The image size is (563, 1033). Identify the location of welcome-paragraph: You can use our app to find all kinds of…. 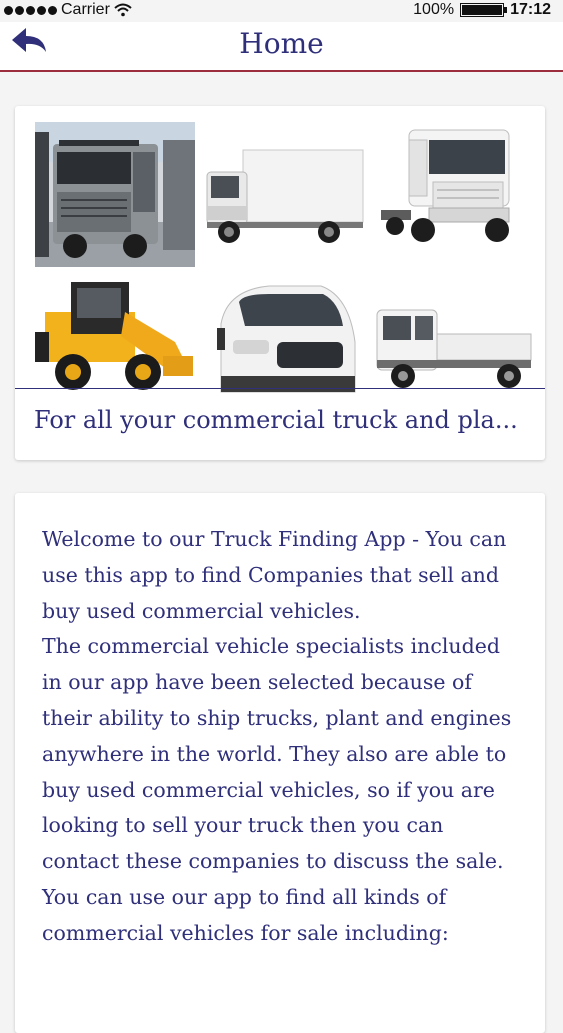
(245, 914).